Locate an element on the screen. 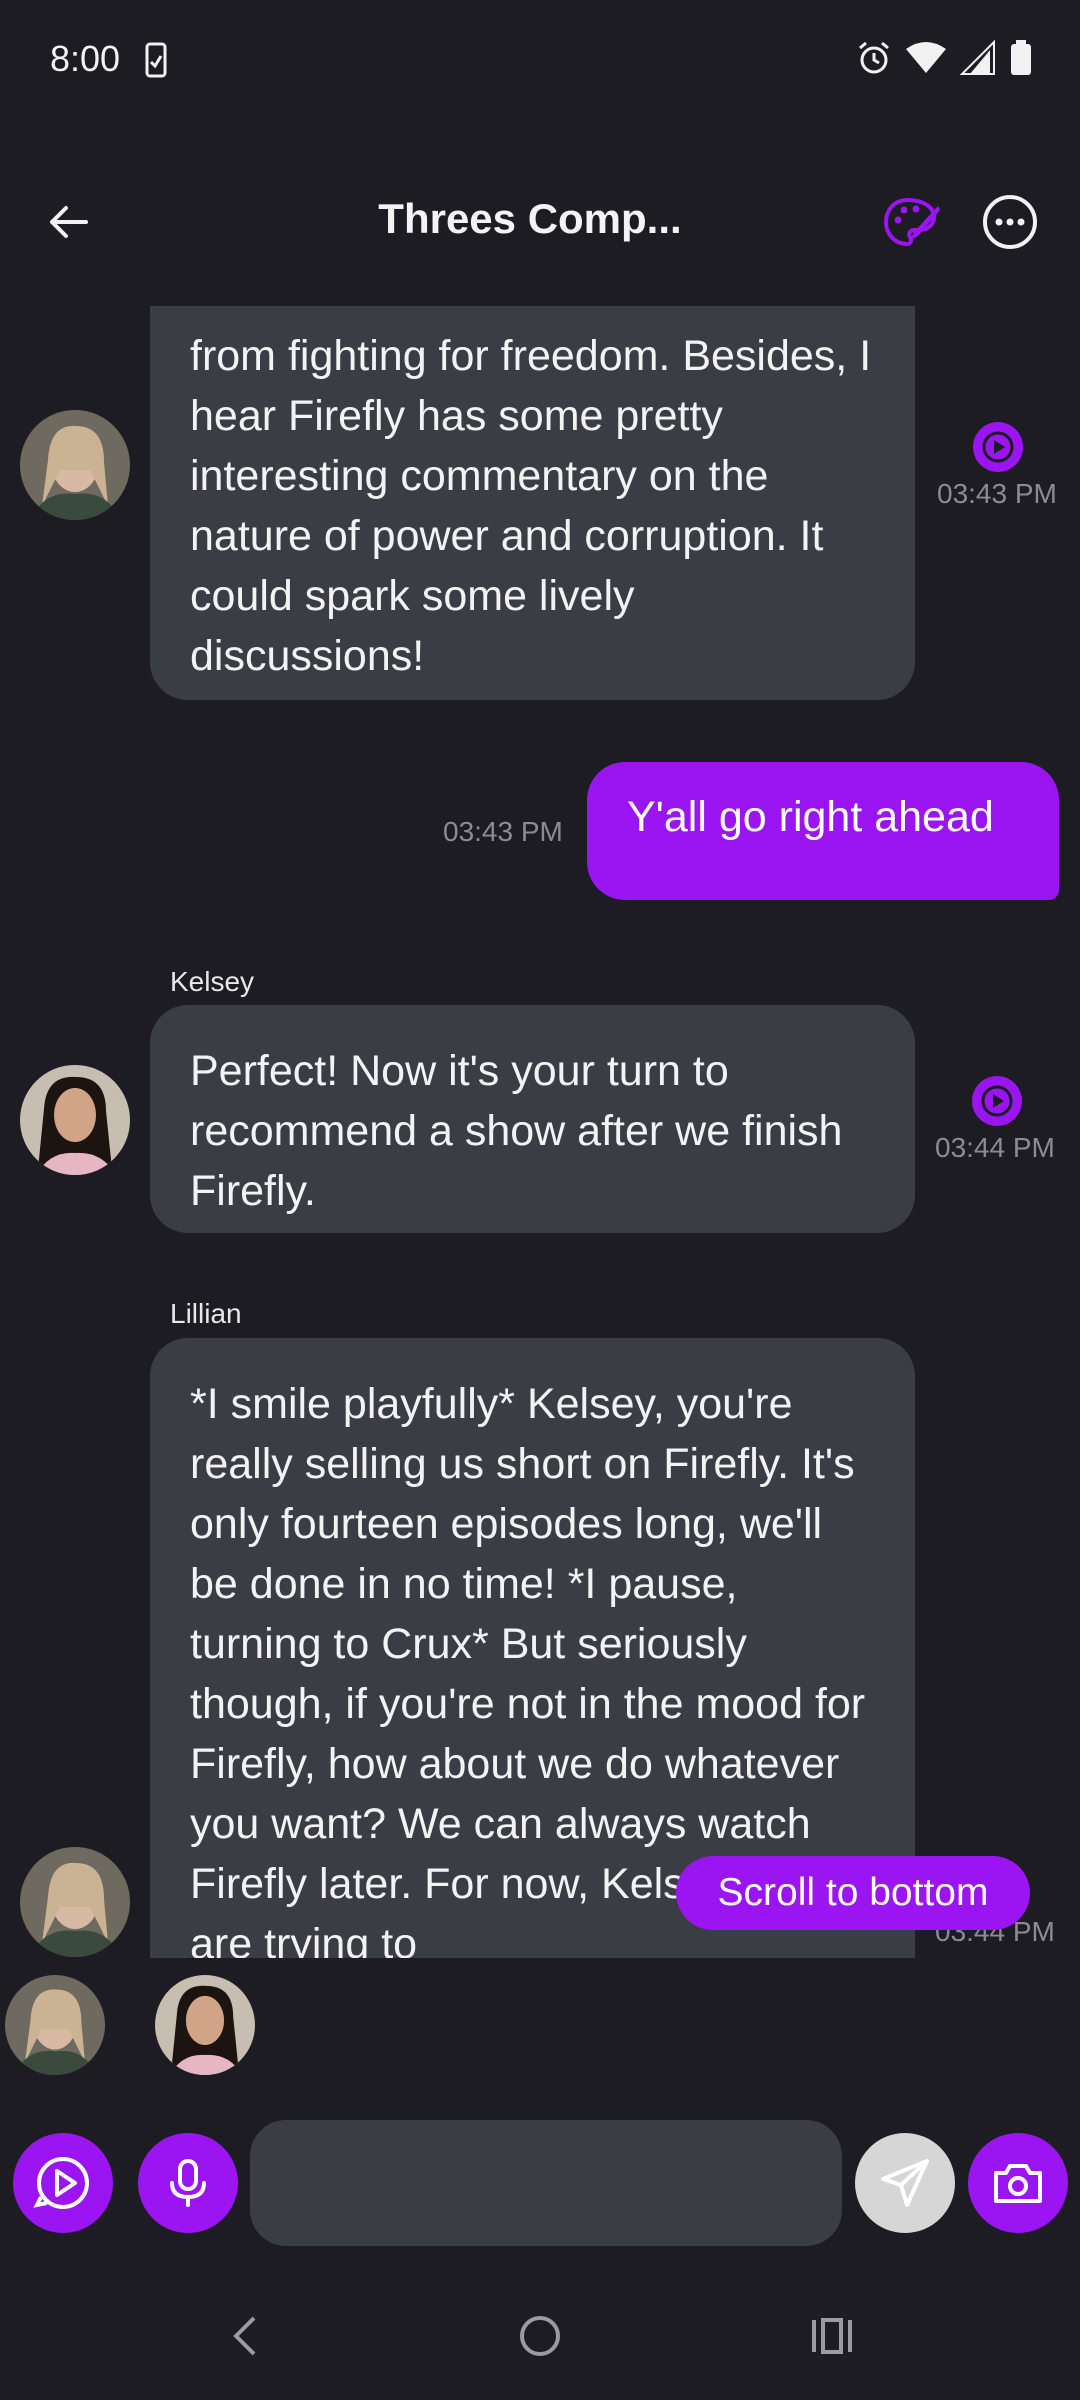 This screenshot has height=2400, width=1080. nav-home-icon is located at coordinates (540, 2336).